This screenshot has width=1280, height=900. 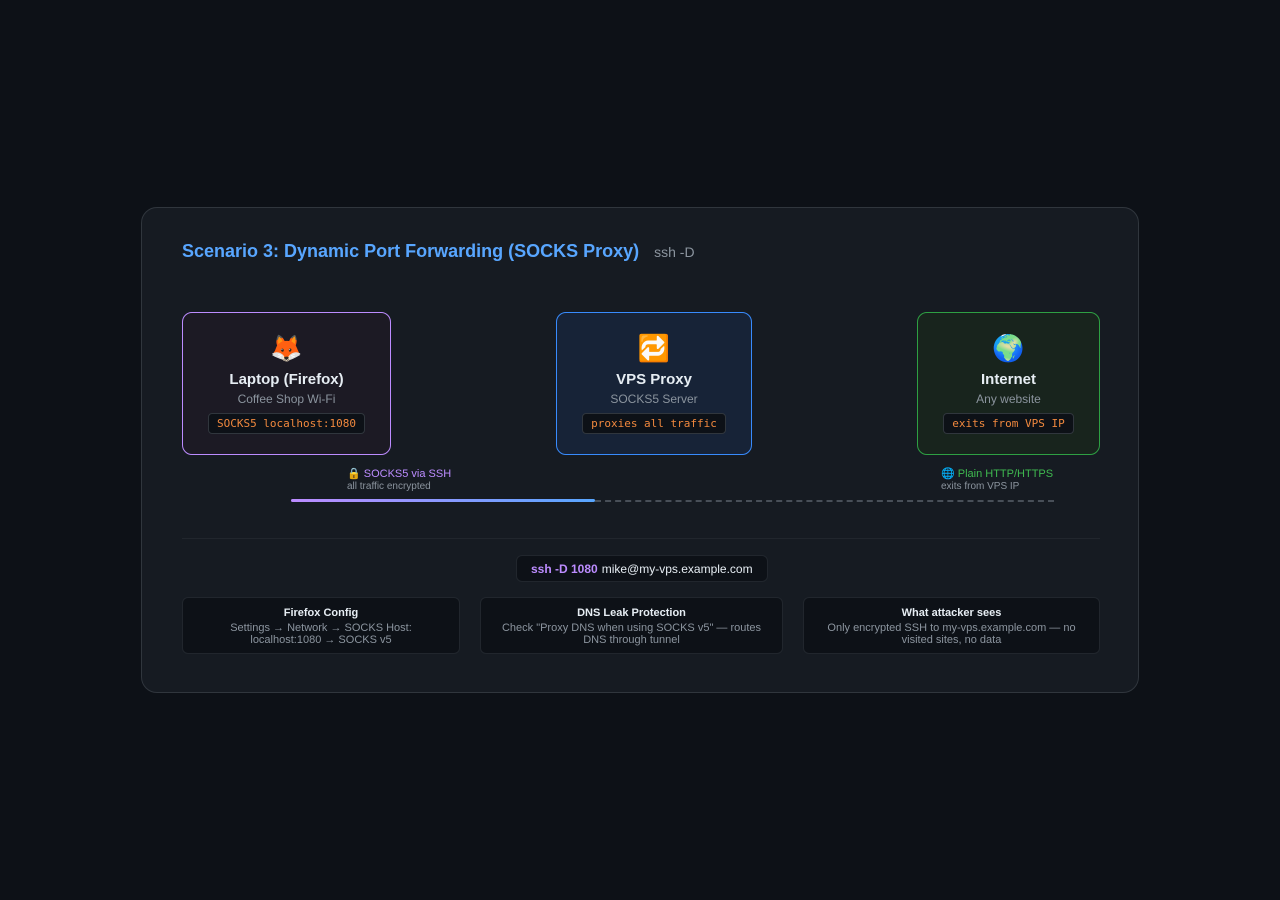 I want to click on link-label-ssh: 🔒 SOCKS5 via SSH all traffic encrypted, so click(x=399, y=480).